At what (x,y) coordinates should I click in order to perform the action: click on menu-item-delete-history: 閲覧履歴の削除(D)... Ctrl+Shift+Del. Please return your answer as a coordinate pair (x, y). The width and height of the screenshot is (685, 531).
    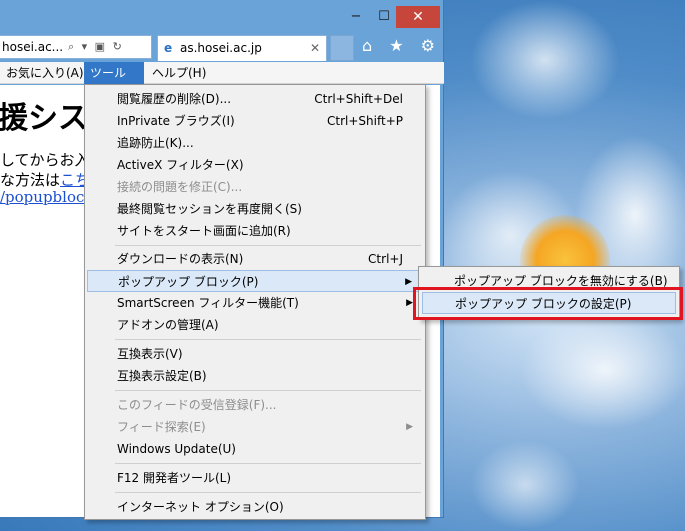
    Looking at the image, I should click on (255, 99).